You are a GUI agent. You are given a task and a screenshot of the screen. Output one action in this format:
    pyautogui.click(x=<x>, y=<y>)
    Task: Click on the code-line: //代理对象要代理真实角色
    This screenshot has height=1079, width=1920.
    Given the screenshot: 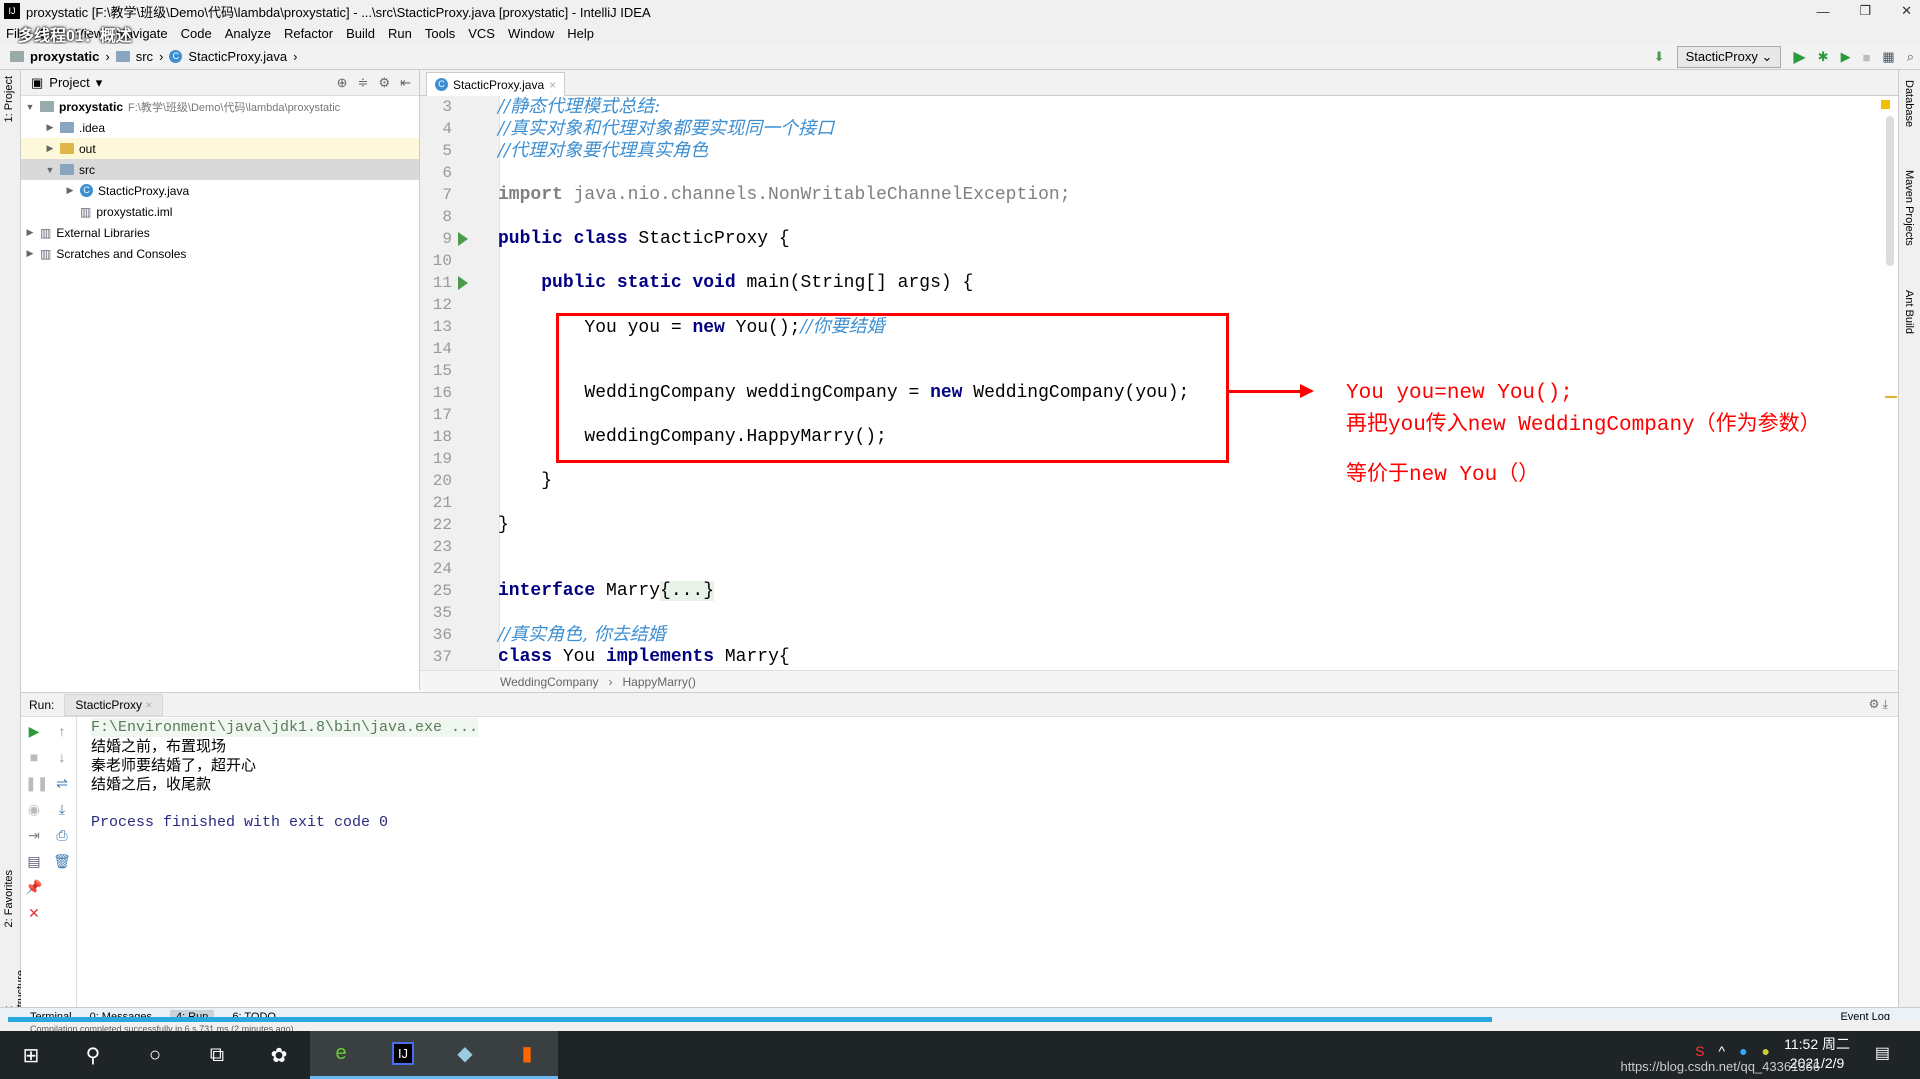 What is the action you would take?
    pyautogui.click(x=603, y=150)
    